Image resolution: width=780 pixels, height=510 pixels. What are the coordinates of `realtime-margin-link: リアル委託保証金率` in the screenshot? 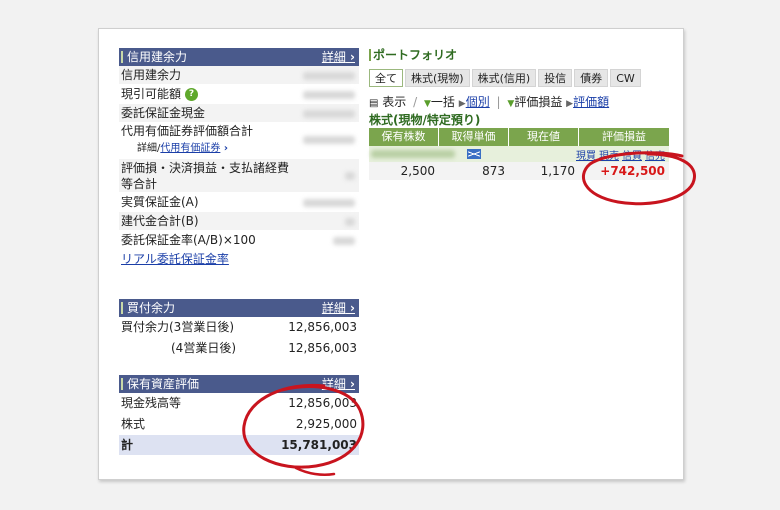 It's located at (175, 259).